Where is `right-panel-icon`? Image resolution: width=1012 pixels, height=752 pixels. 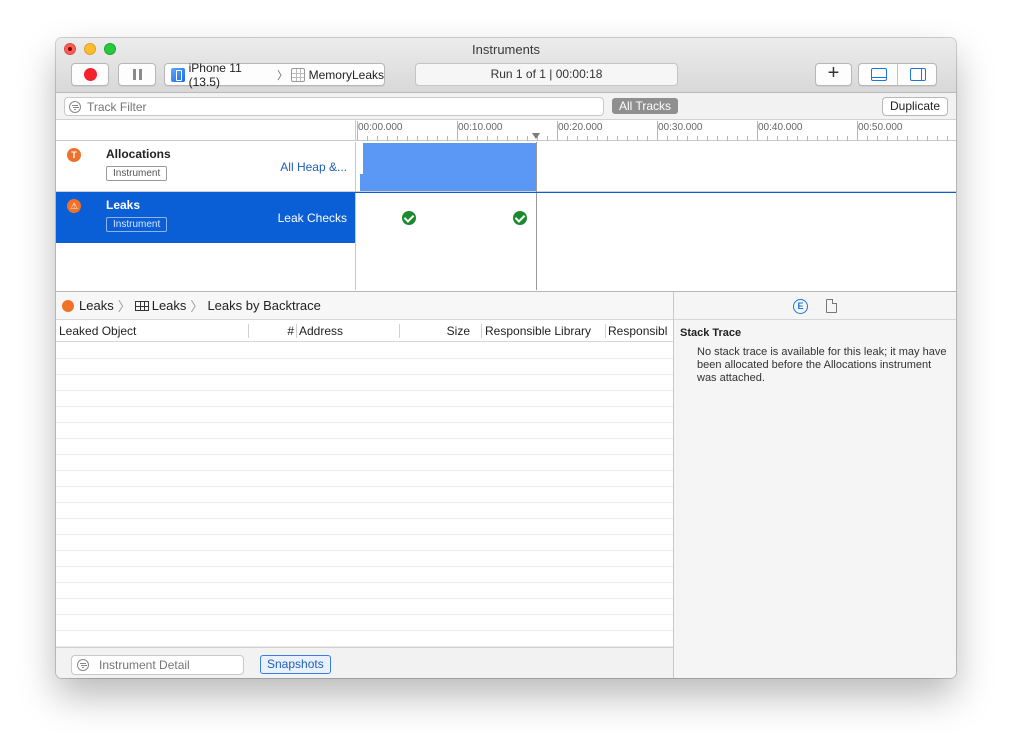 right-panel-icon is located at coordinates (918, 74).